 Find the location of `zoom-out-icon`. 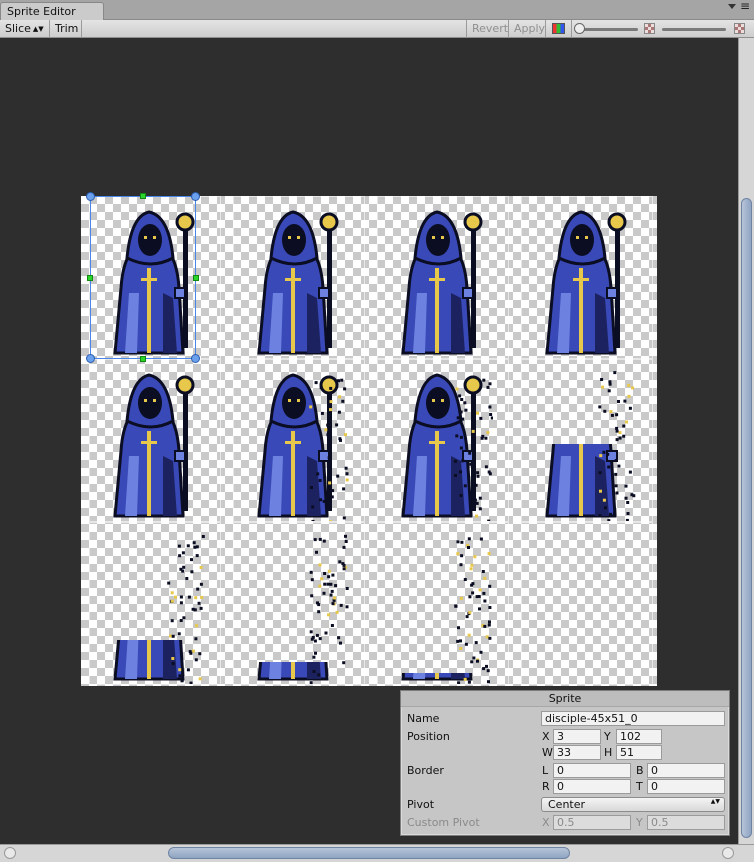

zoom-out-icon is located at coordinates (649, 28).